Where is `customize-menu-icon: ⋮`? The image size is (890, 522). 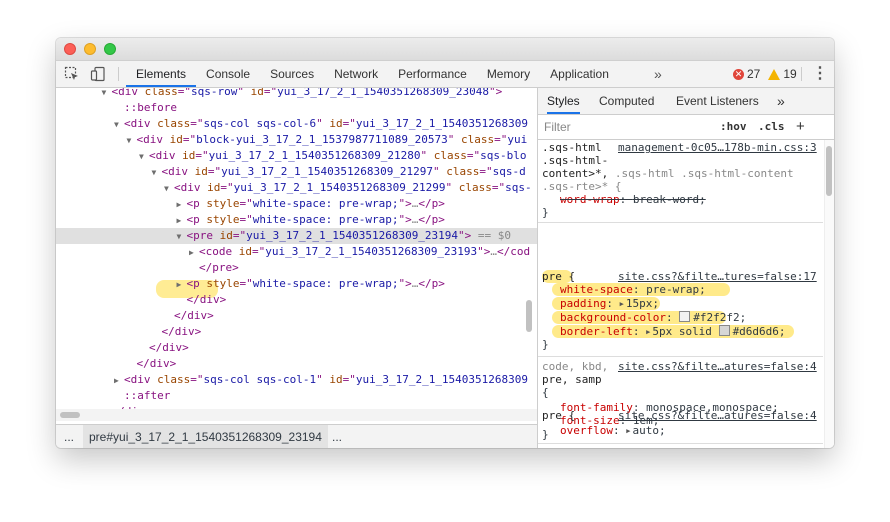 customize-menu-icon: ⋮ is located at coordinates (820, 74).